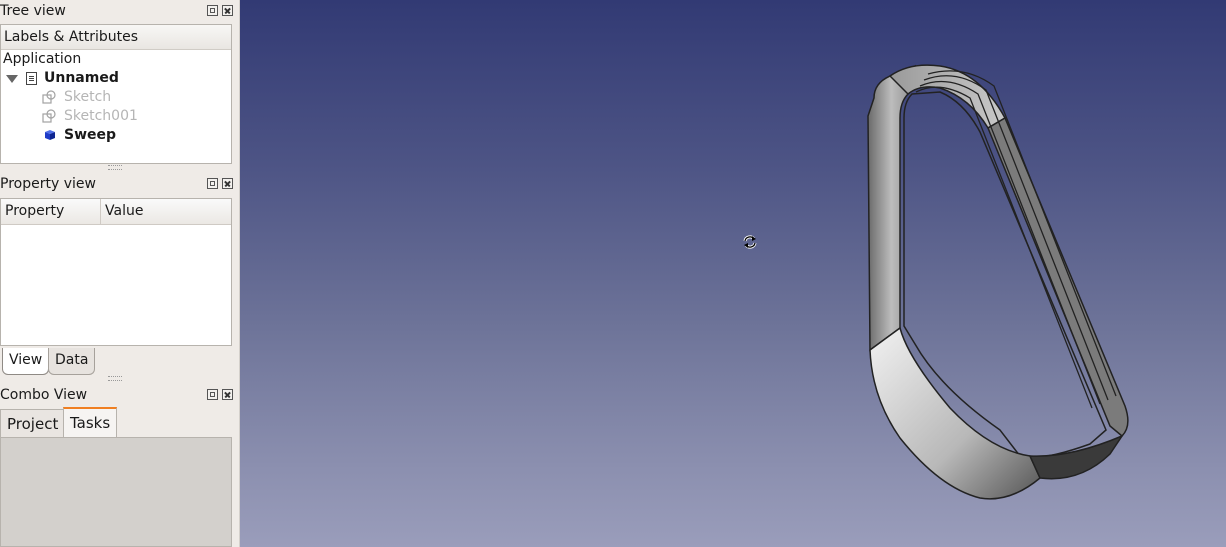  I want to click on property-table-header: Property Value, so click(116, 212).